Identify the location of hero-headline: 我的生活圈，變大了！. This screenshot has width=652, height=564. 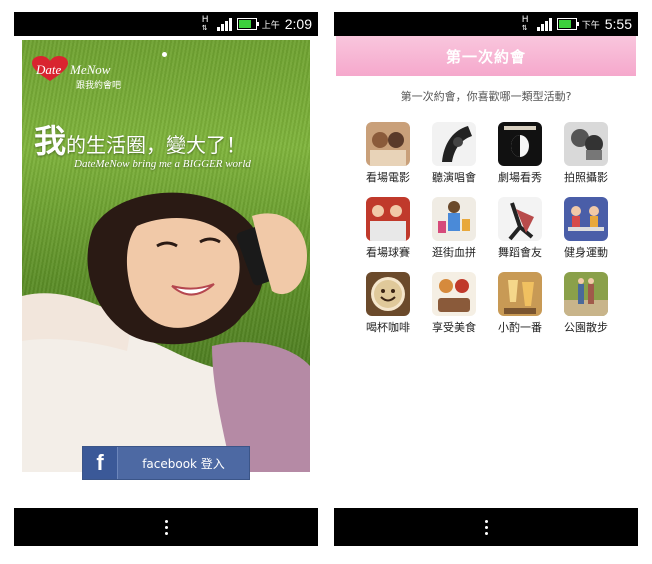
(140, 139).